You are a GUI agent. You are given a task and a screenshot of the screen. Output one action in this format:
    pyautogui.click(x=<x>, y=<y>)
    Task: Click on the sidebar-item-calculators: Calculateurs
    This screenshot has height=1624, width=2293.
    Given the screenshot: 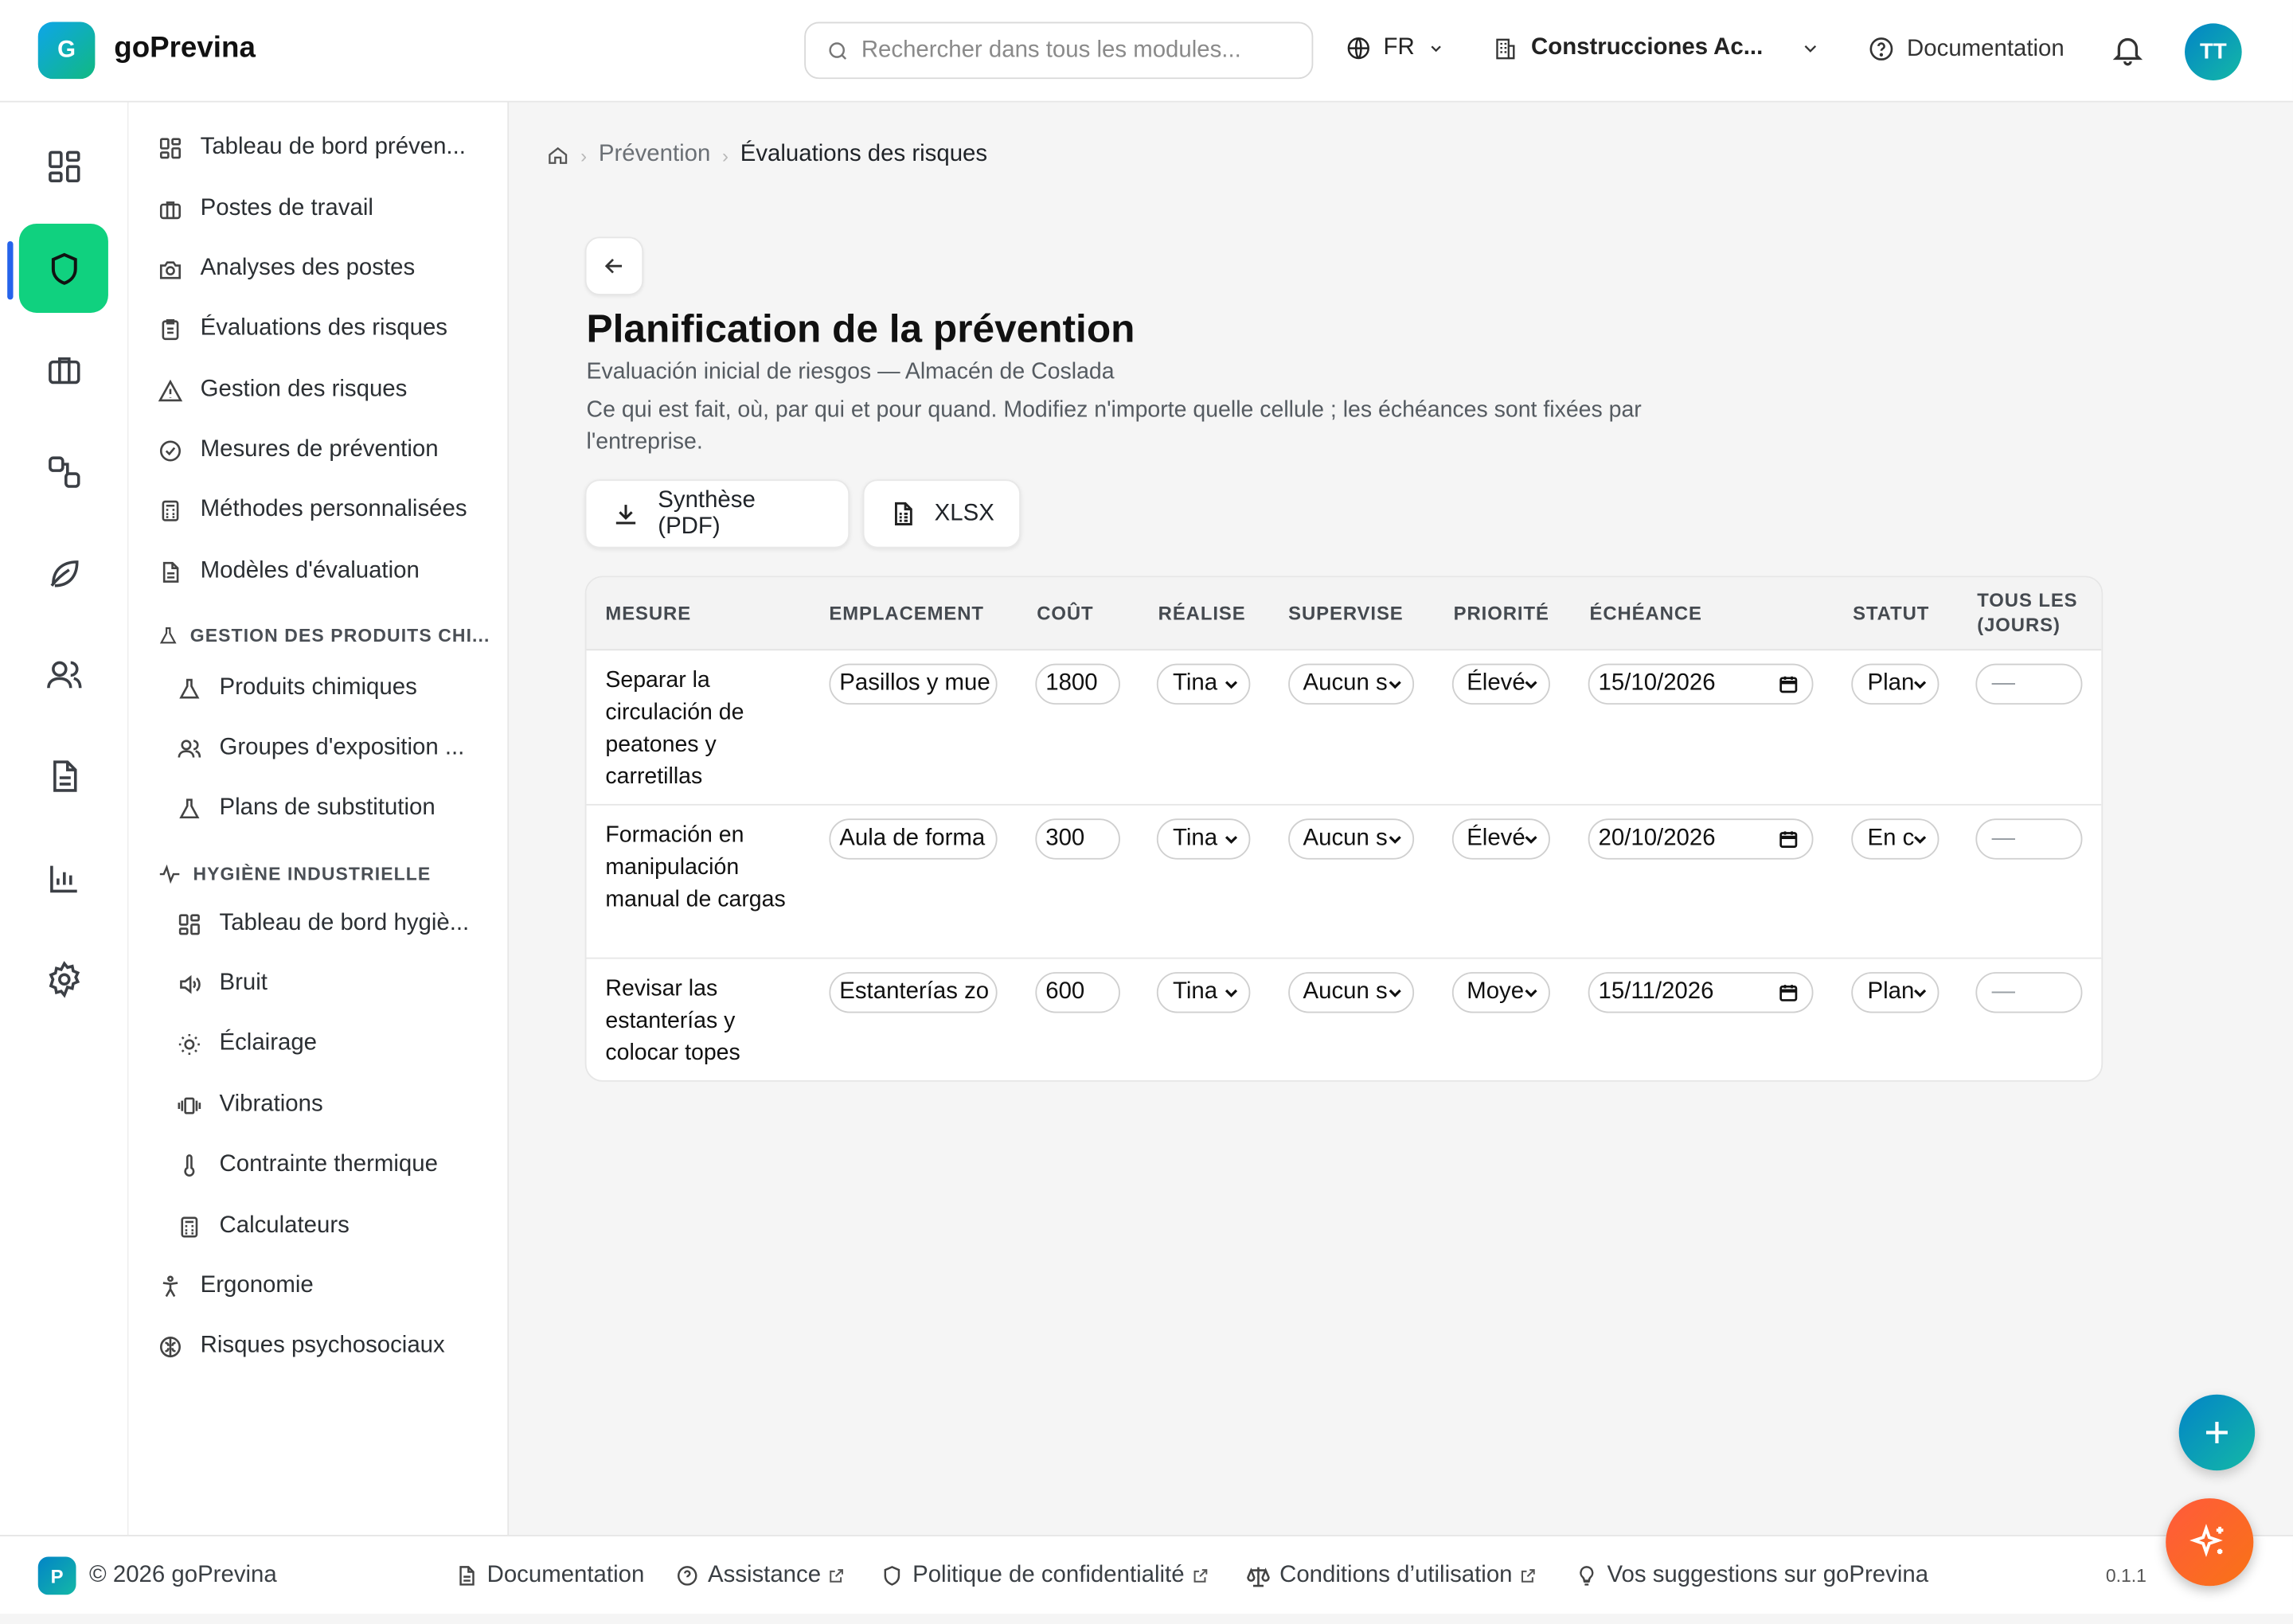 What is the action you would take?
    pyautogui.click(x=263, y=1226)
    